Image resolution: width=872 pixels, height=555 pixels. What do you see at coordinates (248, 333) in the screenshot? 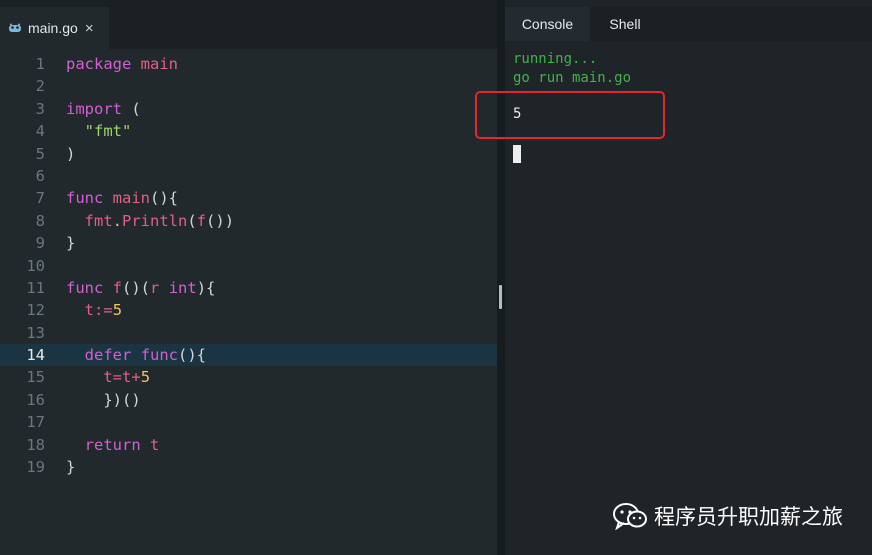
I see `code-line: 13` at bounding box center [248, 333].